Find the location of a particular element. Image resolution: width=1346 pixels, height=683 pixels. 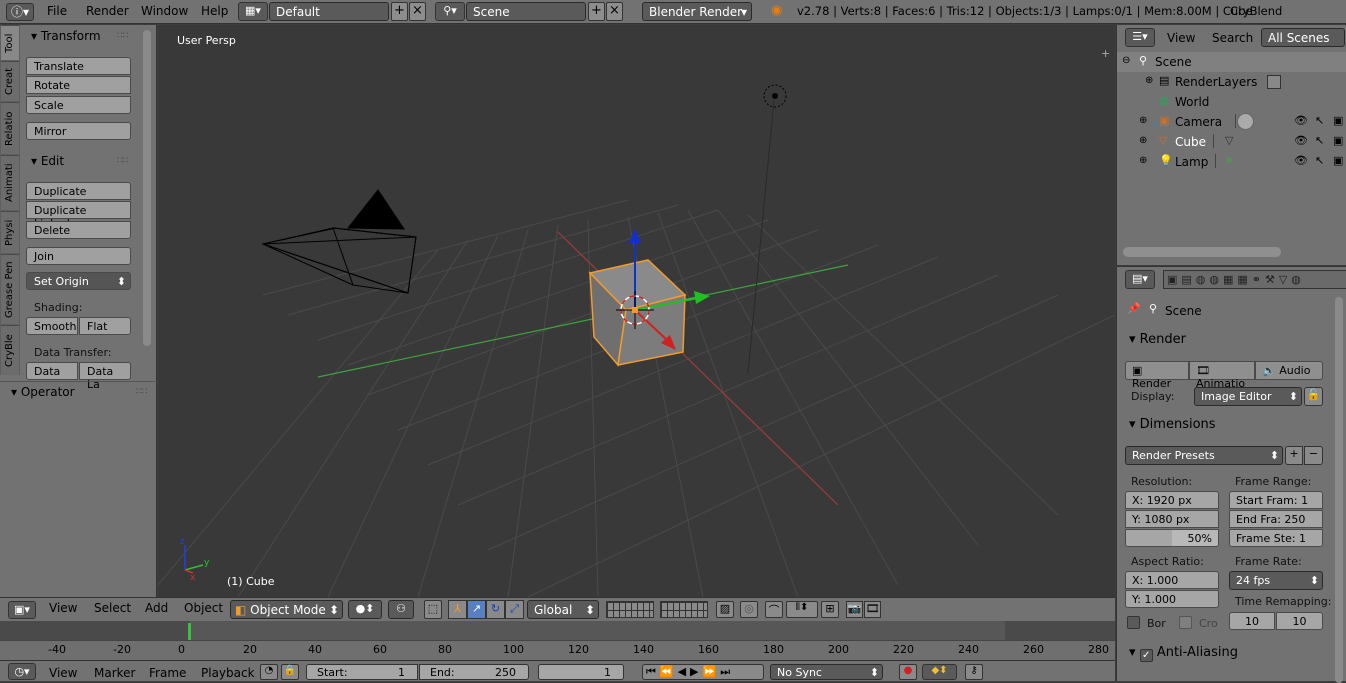

resolution-x-field: X: 1920 px is located at coordinates (1172, 500).